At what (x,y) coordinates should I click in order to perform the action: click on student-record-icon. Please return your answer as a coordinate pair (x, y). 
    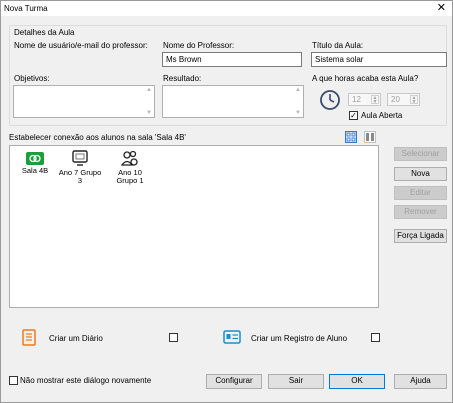
    Looking at the image, I should click on (232, 337).